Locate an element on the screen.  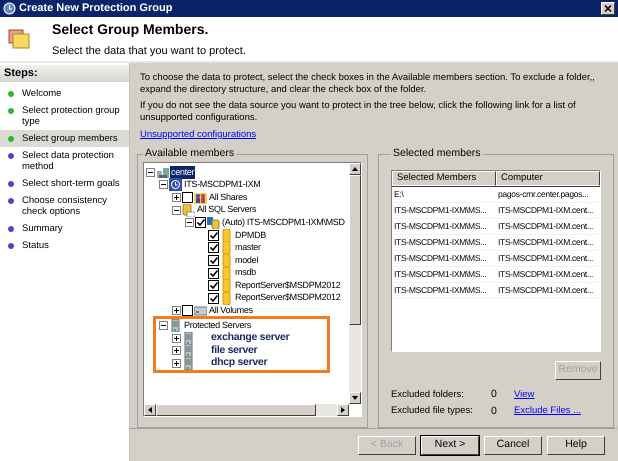
page-subtitle: Select the data that you want to protect. is located at coordinates (149, 51).